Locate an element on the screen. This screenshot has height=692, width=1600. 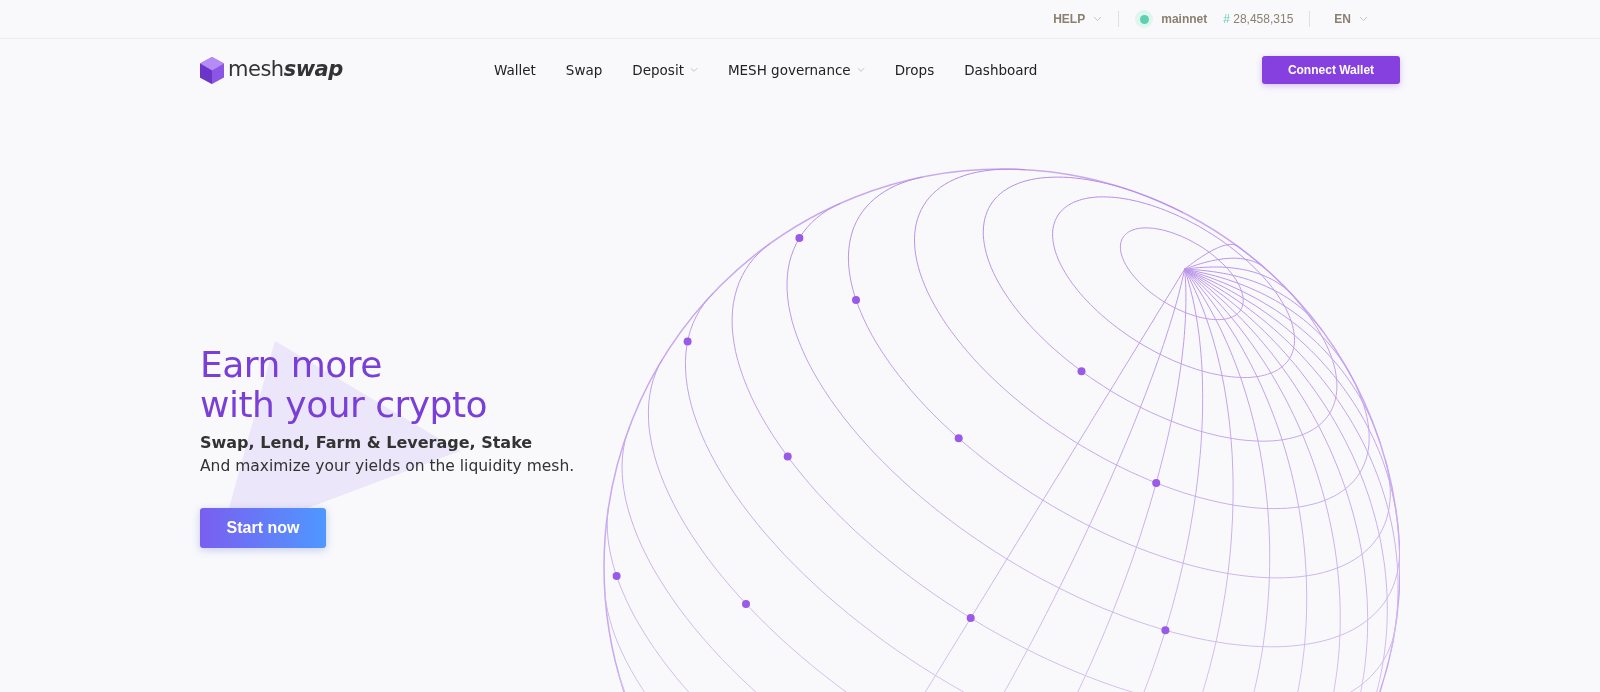
start-now-button: Start now is located at coordinates (263, 528).